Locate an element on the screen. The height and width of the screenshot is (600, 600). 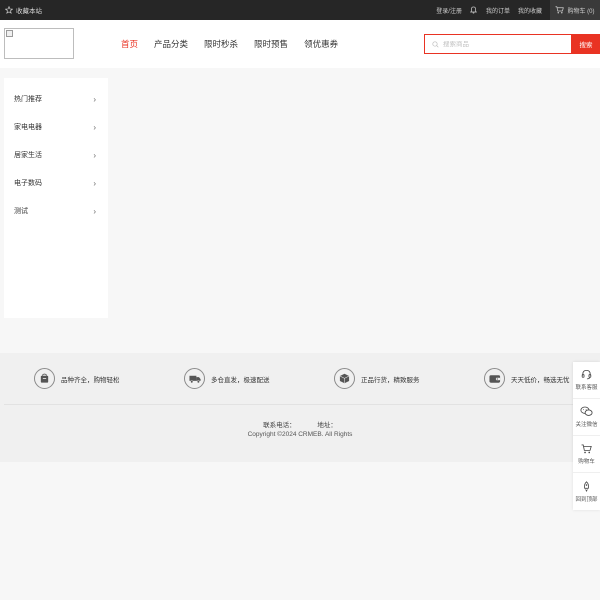
service-label: 品种齐全，购物轻松 is located at coordinates (90, 380).